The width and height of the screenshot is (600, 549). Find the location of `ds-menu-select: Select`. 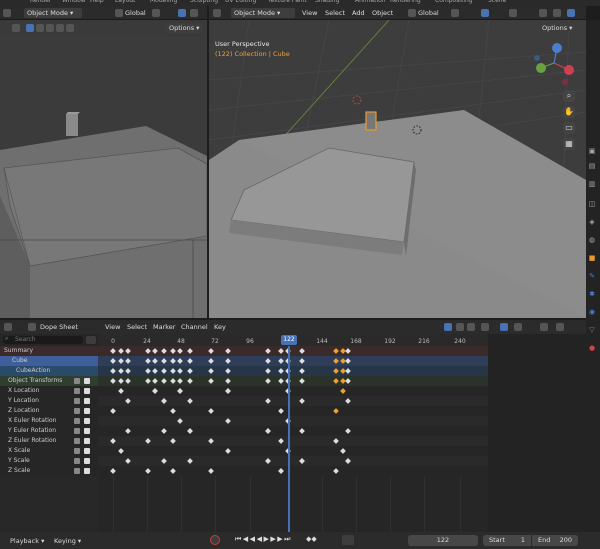

ds-menu-select: Select is located at coordinates (137, 327).